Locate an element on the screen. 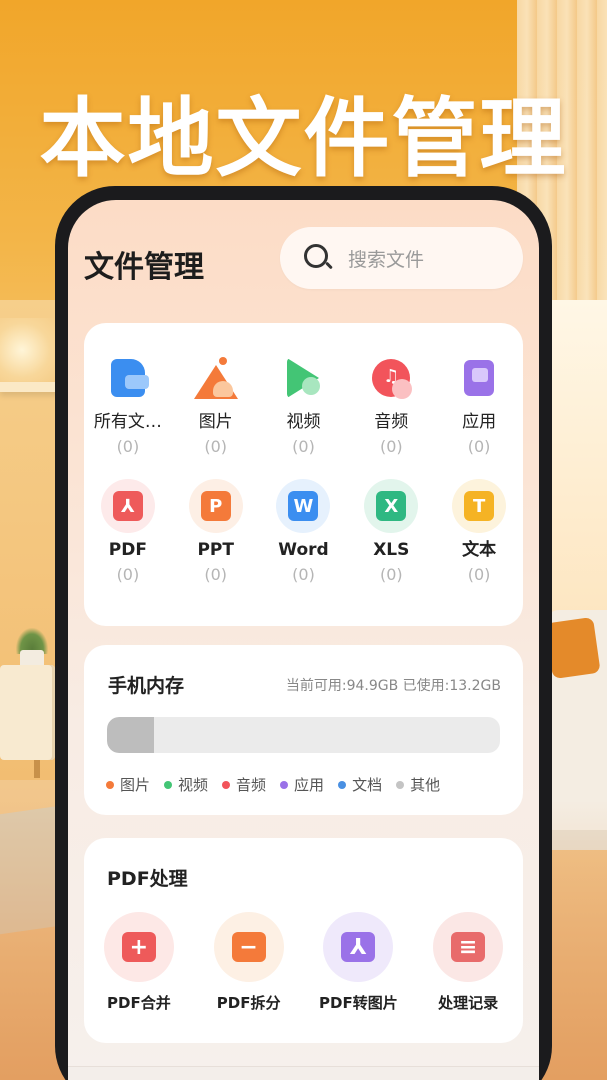  category-all-files: 所有文… (0) is located at coordinates (128, 404).